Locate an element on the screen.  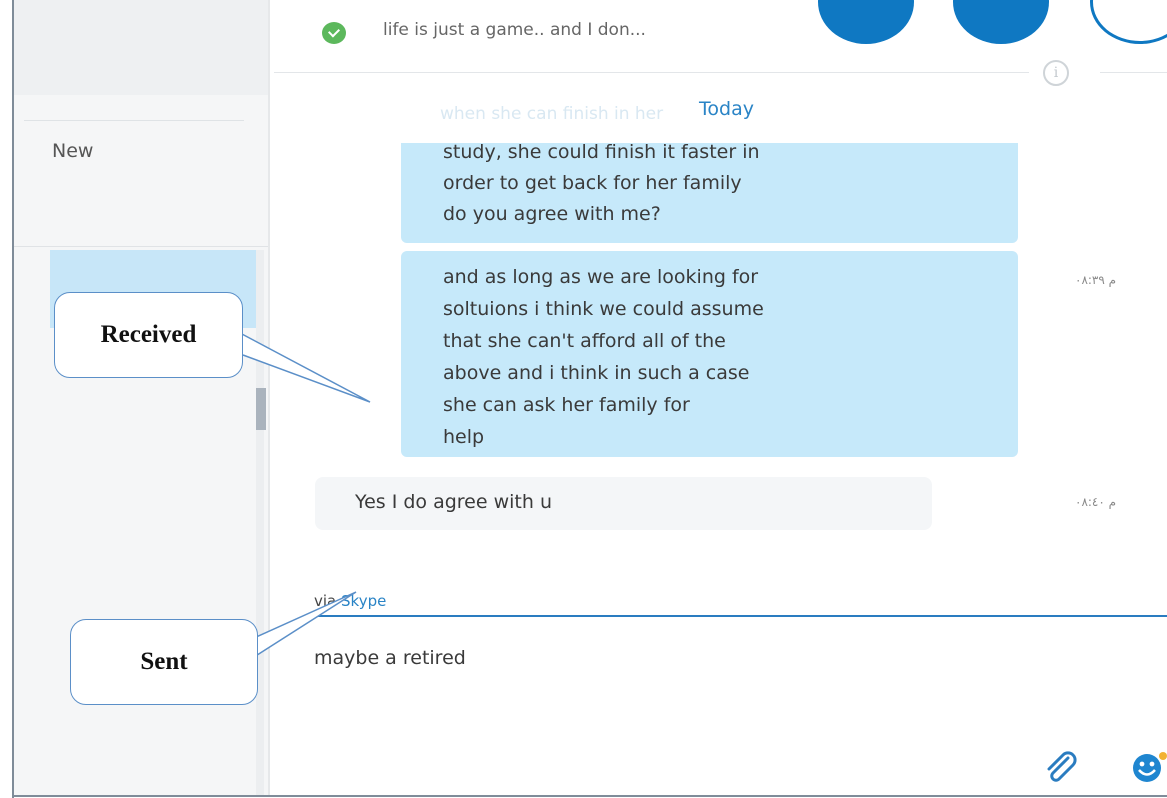
message-timestamp: م ٠٨:٣٩ is located at coordinates (1096, 280).